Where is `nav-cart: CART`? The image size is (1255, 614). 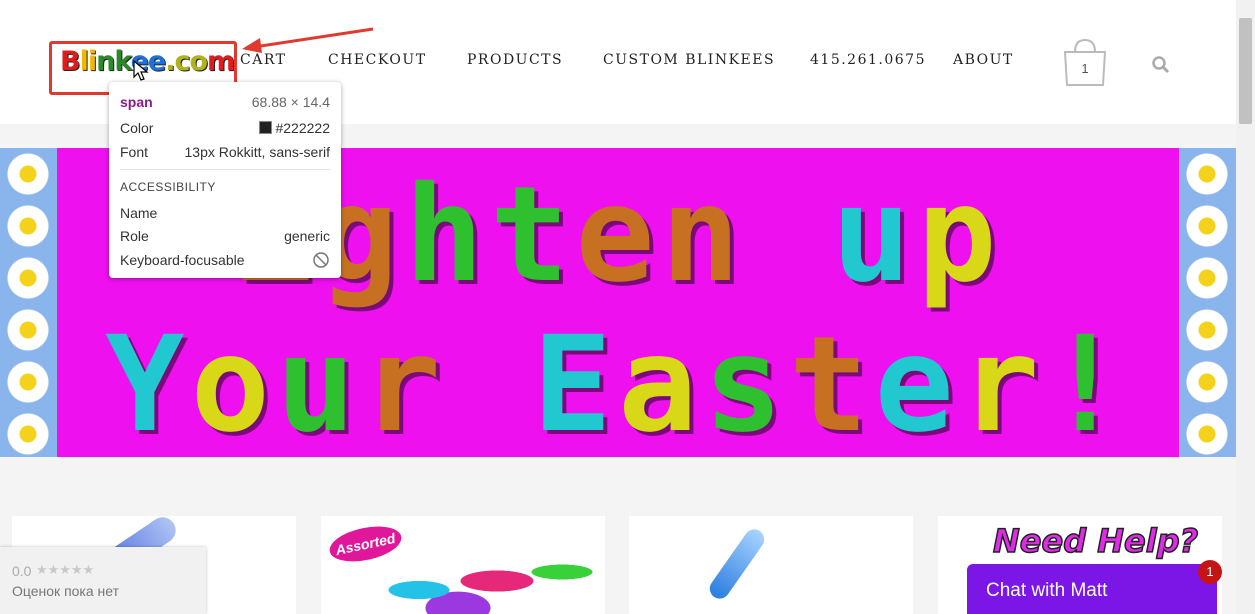 nav-cart: CART is located at coordinates (263, 60).